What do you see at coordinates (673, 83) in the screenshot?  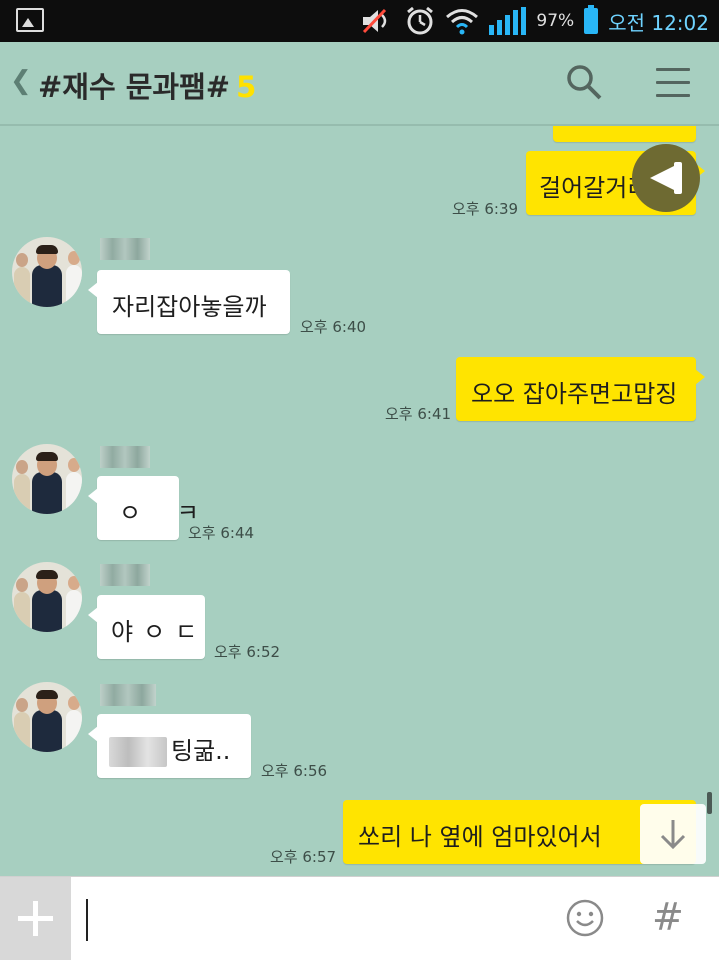 I see `menu-icon` at bounding box center [673, 83].